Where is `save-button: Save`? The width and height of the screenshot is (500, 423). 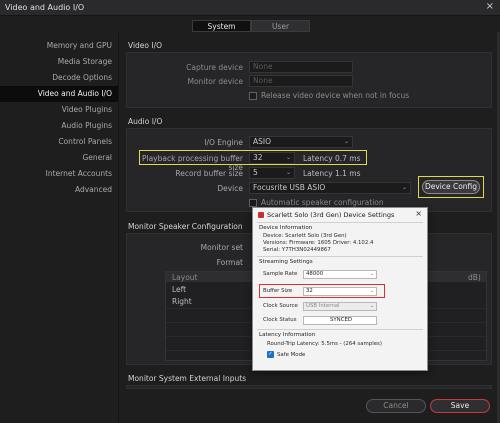
save-button: Save is located at coordinates (460, 406).